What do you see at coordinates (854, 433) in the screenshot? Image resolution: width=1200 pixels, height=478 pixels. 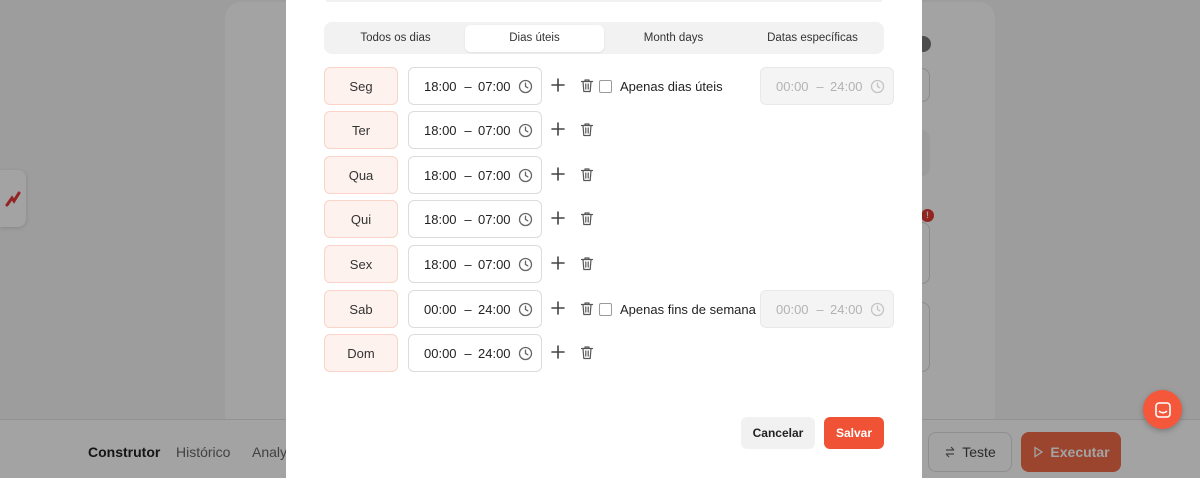 I see `save-button: Salvar` at bounding box center [854, 433].